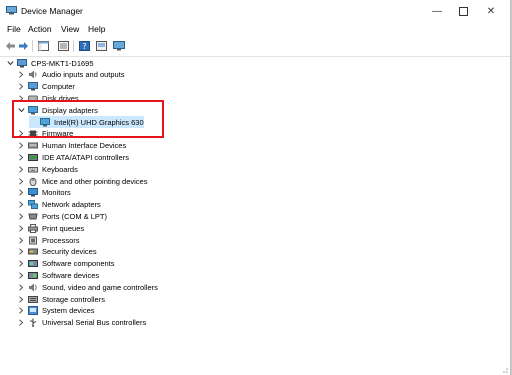  I want to click on back-arrow-icon, so click(10, 46).